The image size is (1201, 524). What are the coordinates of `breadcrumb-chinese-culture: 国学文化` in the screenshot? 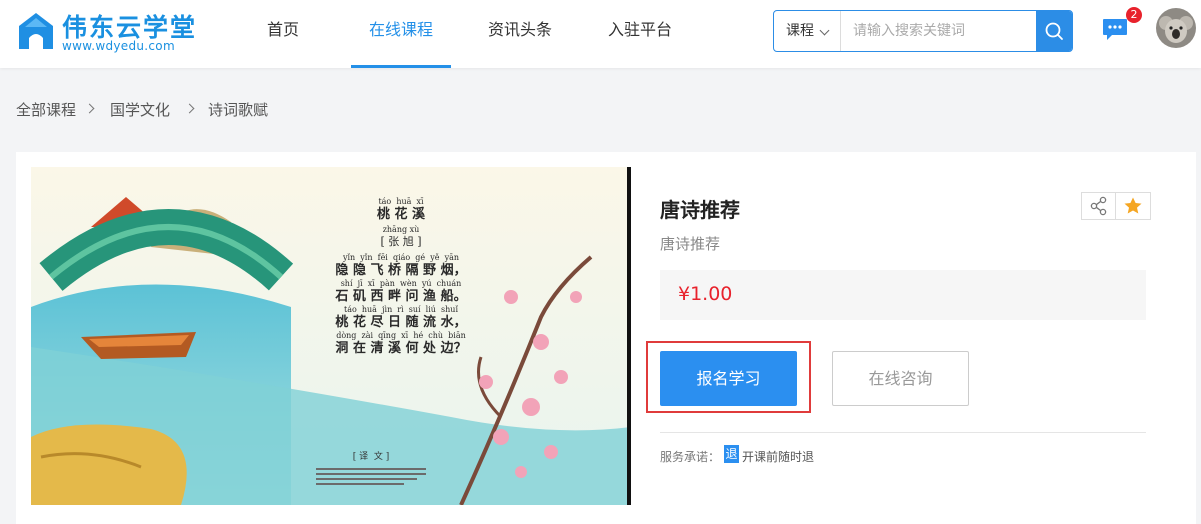 It's located at (140, 109).